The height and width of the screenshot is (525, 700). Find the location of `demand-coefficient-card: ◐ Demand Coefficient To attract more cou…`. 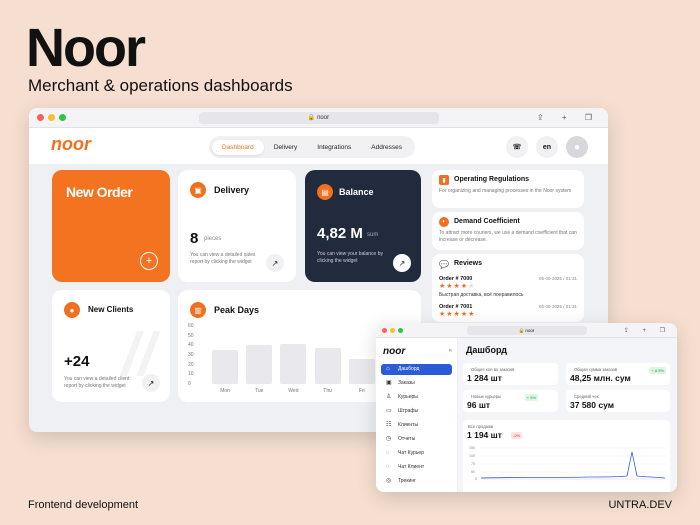

demand-coefficient-card: ◐ Demand Coefficient To attract more cou… is located at coordinates (508, 231).